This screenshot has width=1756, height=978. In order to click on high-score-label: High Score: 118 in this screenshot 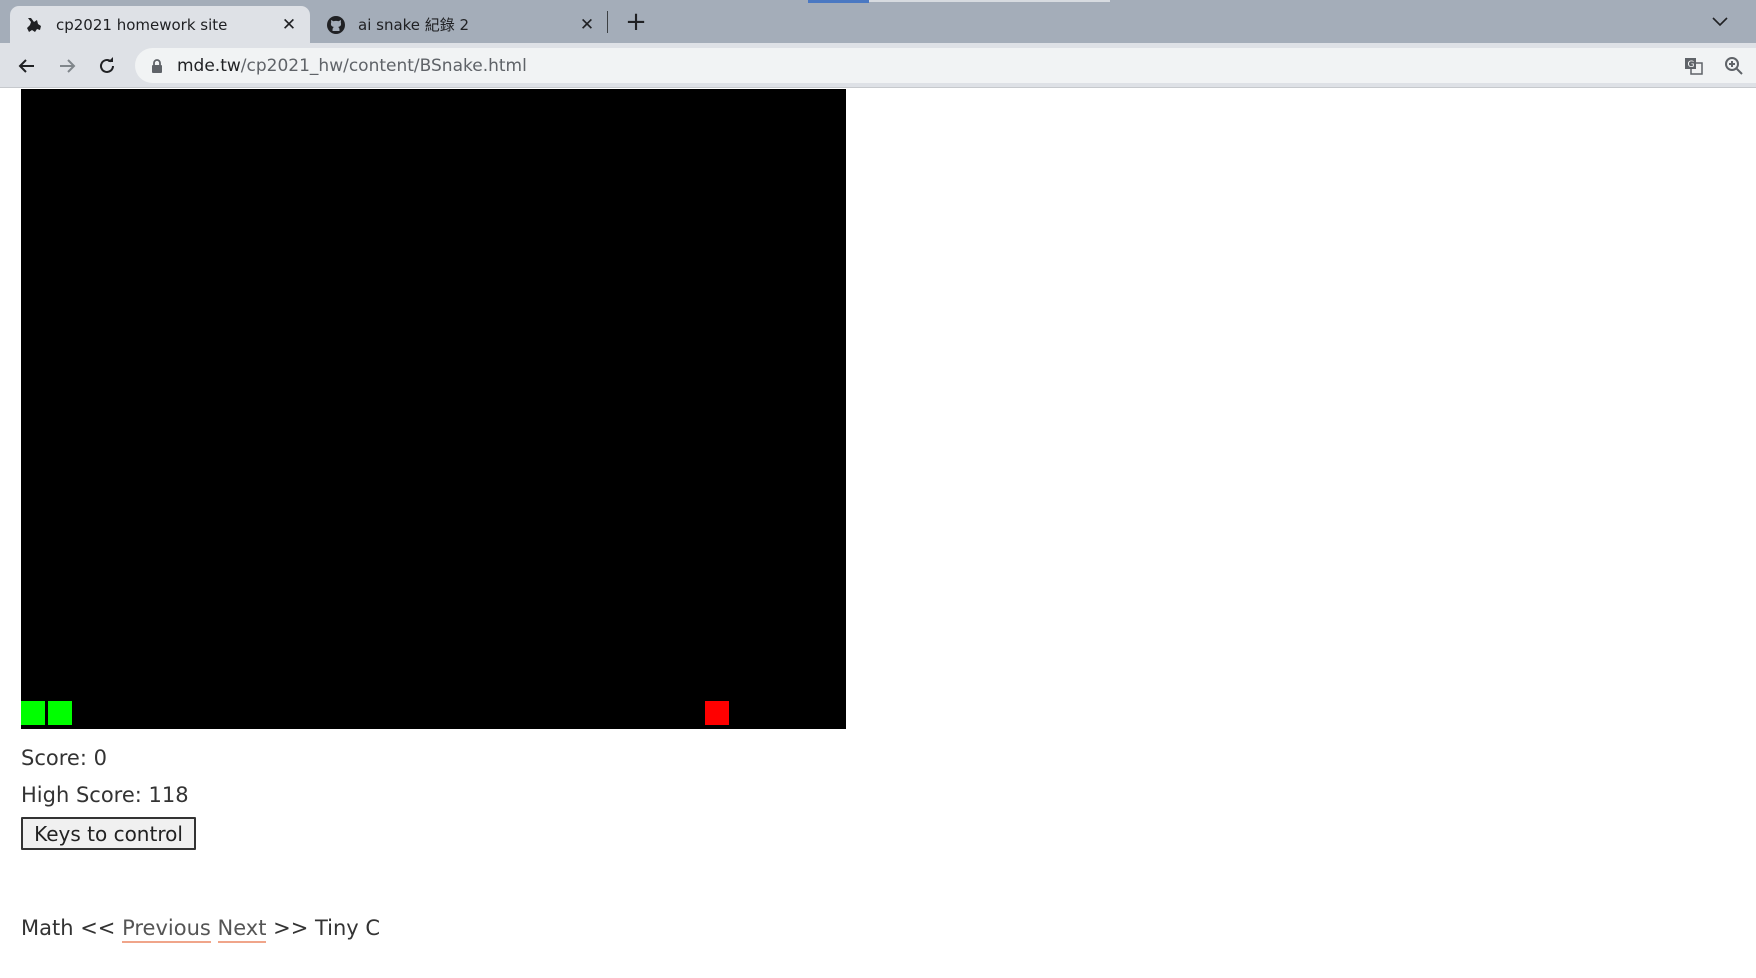, I will do `click(105, 795)`.